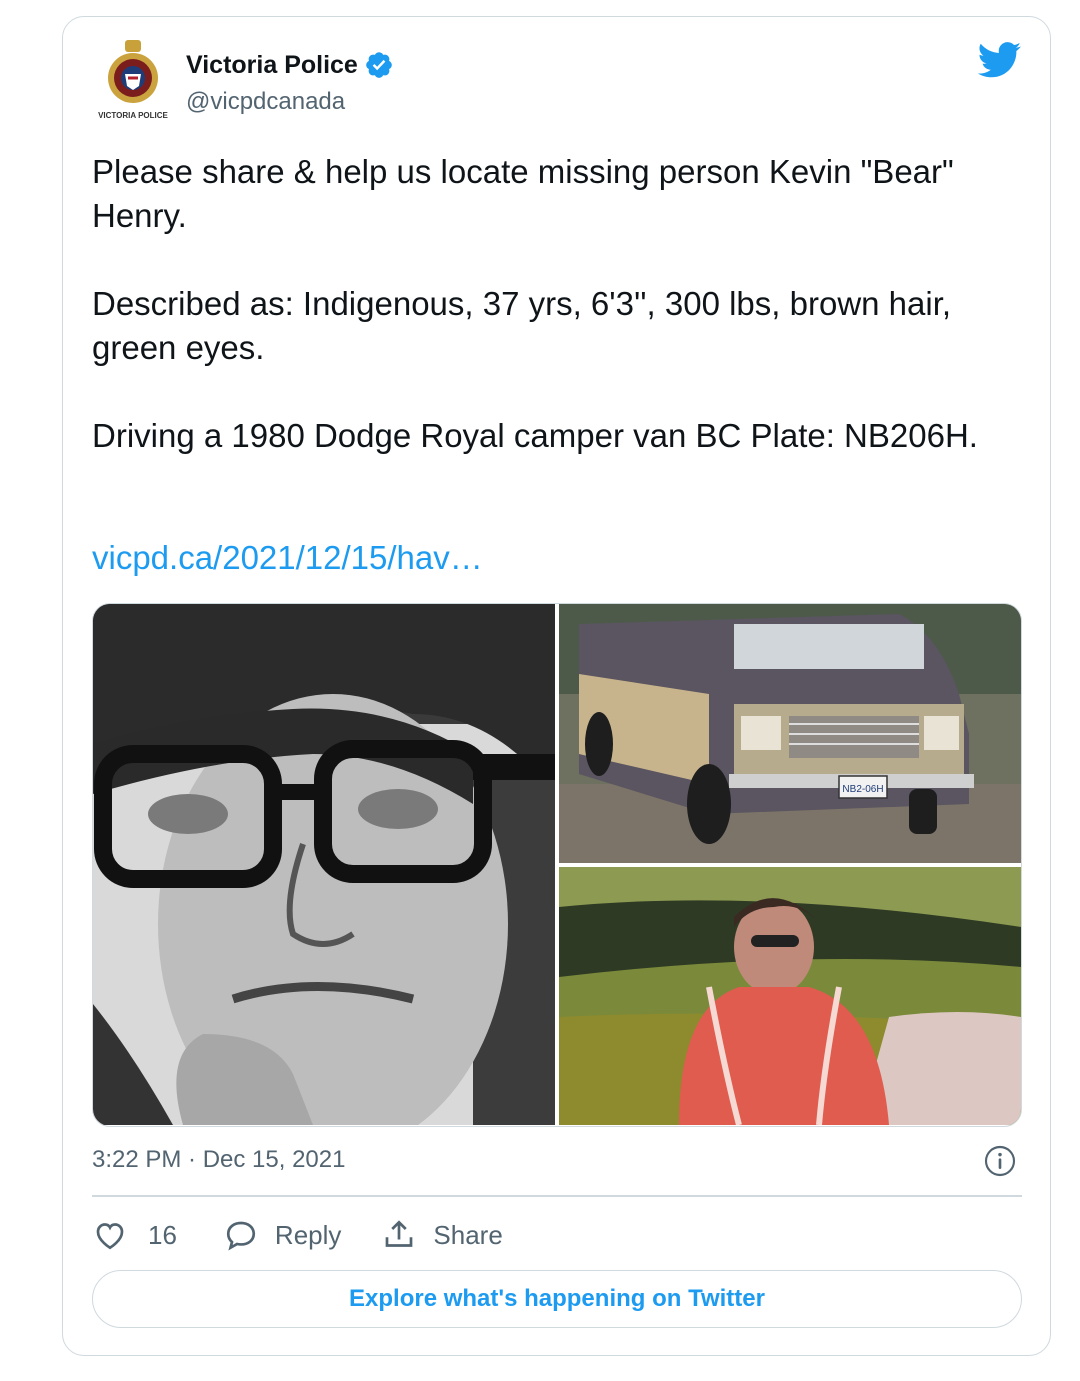 This screenshot has width=1080, height=1381. I want to click on reply-button: Reply, so click(282, 1235).